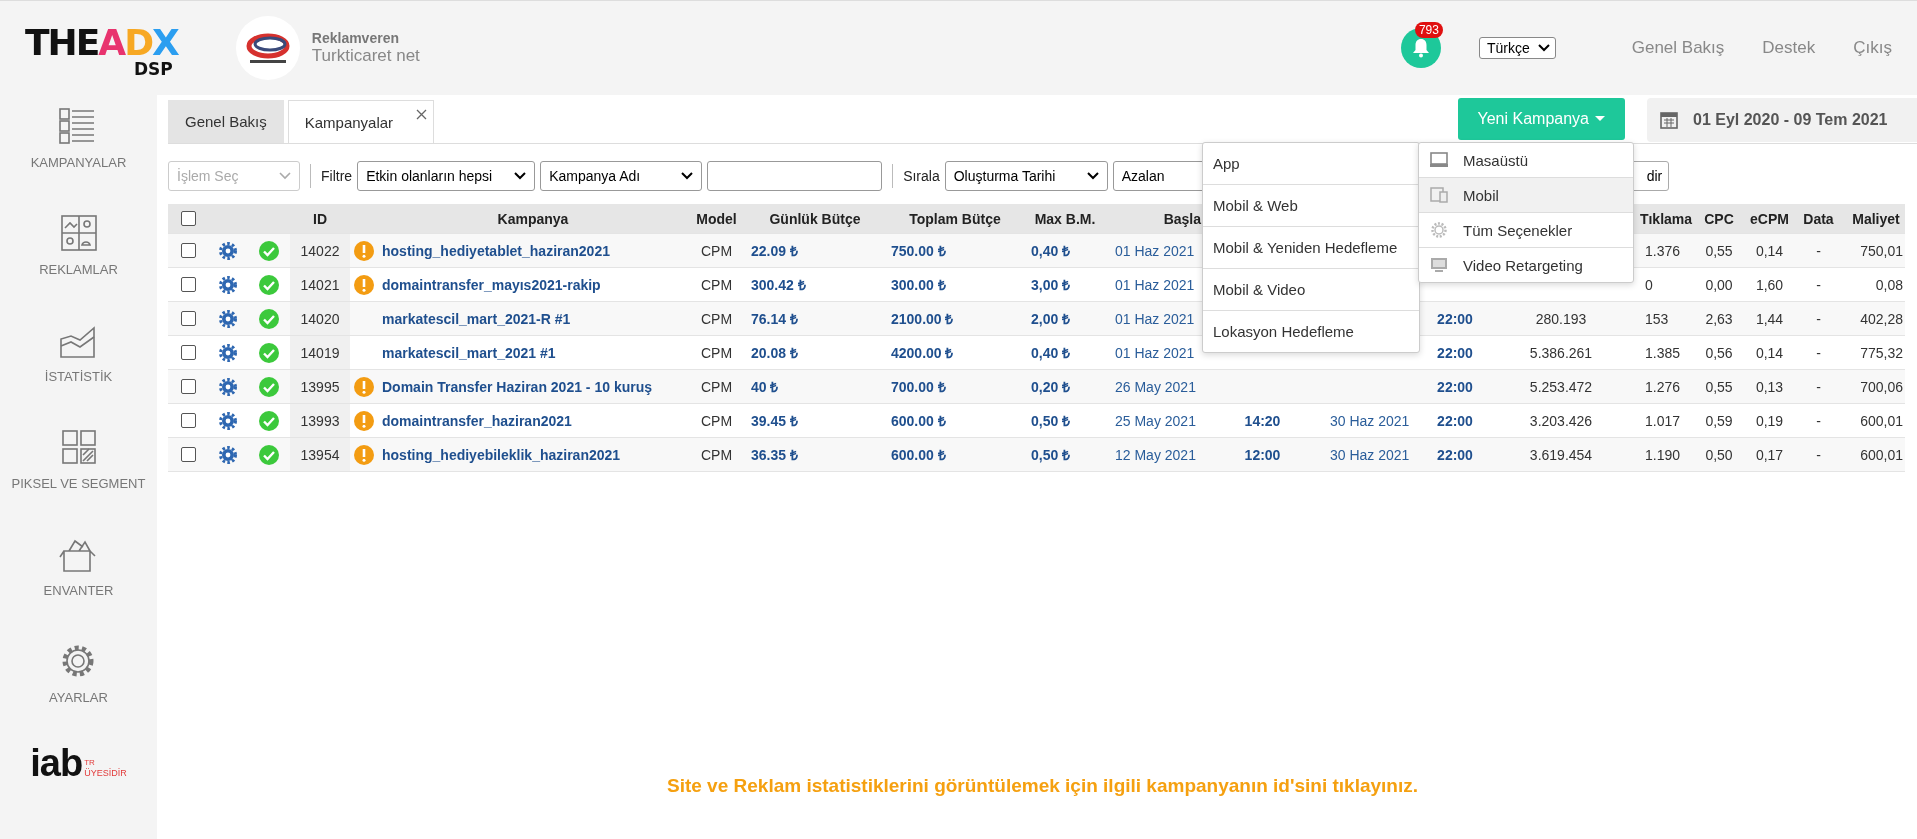 Image resolution: width=1917 pixels, height=839 pixels. I want to click on column-header: eCPM, so click(1769, 218).